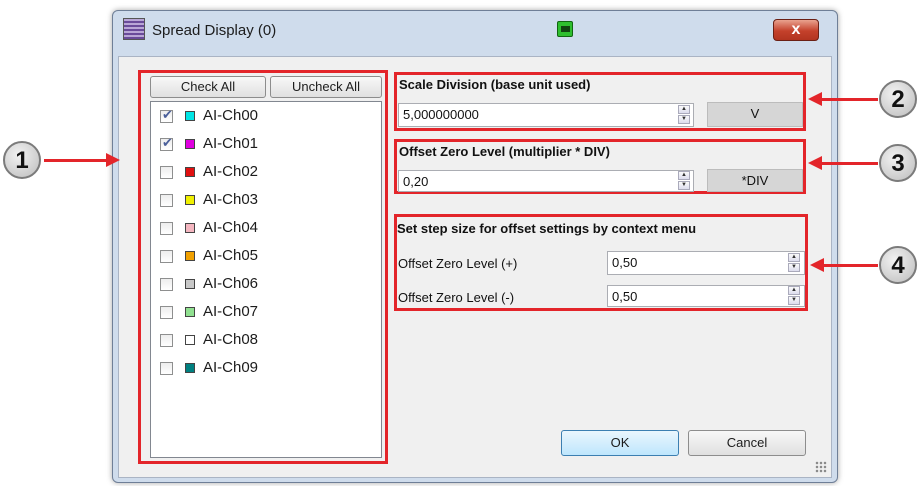 This screenshot has height=486, width=924. Describe the element at coordinates (898, 99) in the screenshot. I see `callout-2: 2` at that location.